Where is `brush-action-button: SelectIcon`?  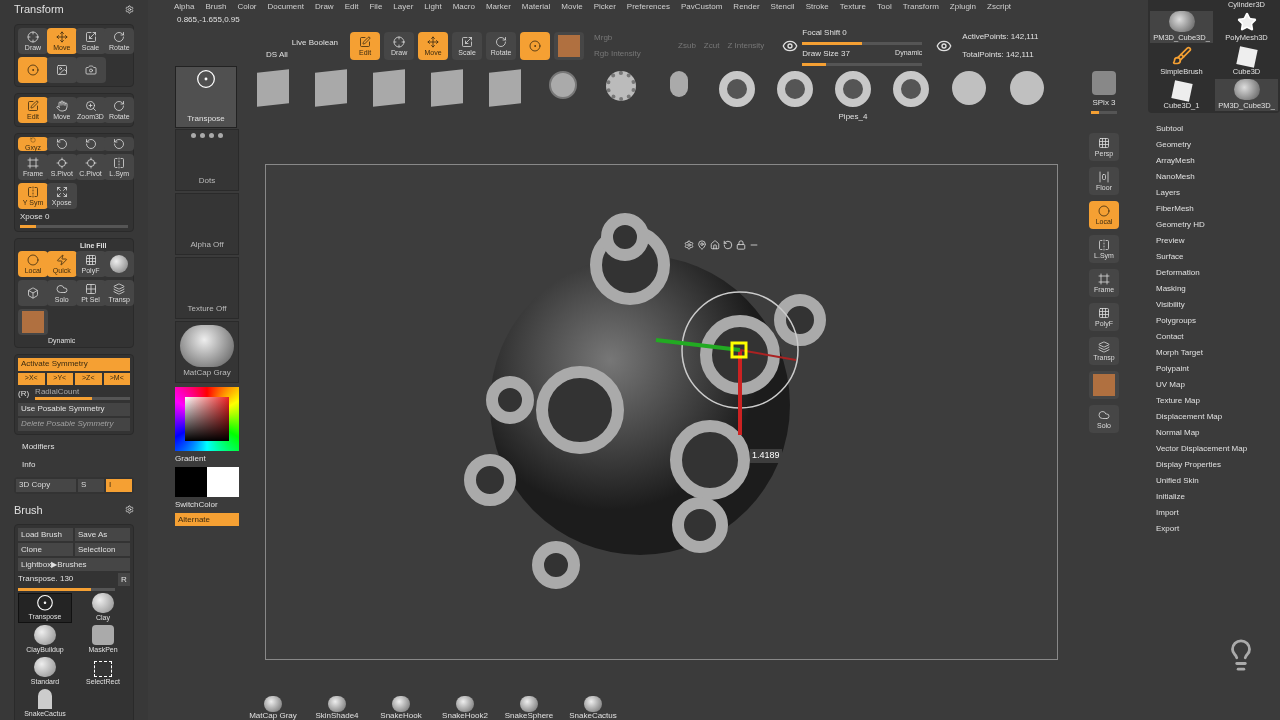 brush-action-button: SelectIcon is located at coordinates (102, 549).